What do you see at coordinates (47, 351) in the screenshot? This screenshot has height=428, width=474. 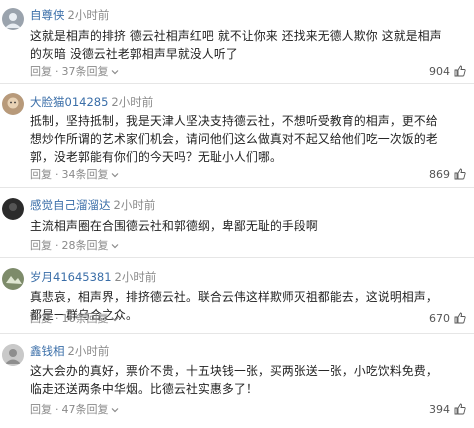 I see `username: 鑫钱相` at bounding box center [47, 351].